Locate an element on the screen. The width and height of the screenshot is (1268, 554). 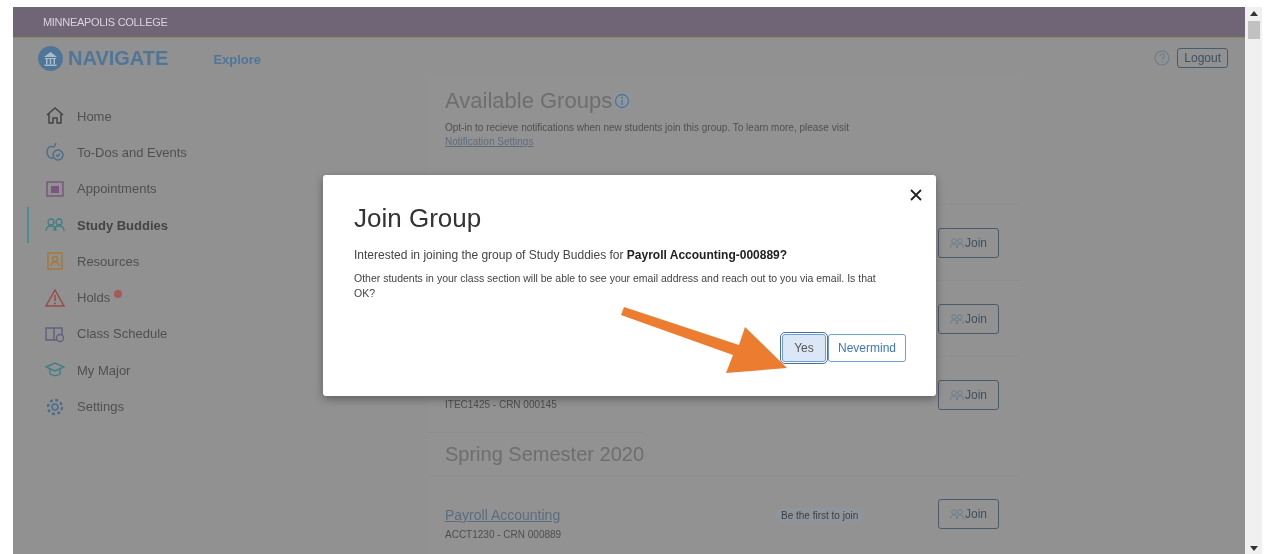
logo-icon is located at coordinates (50, 58).